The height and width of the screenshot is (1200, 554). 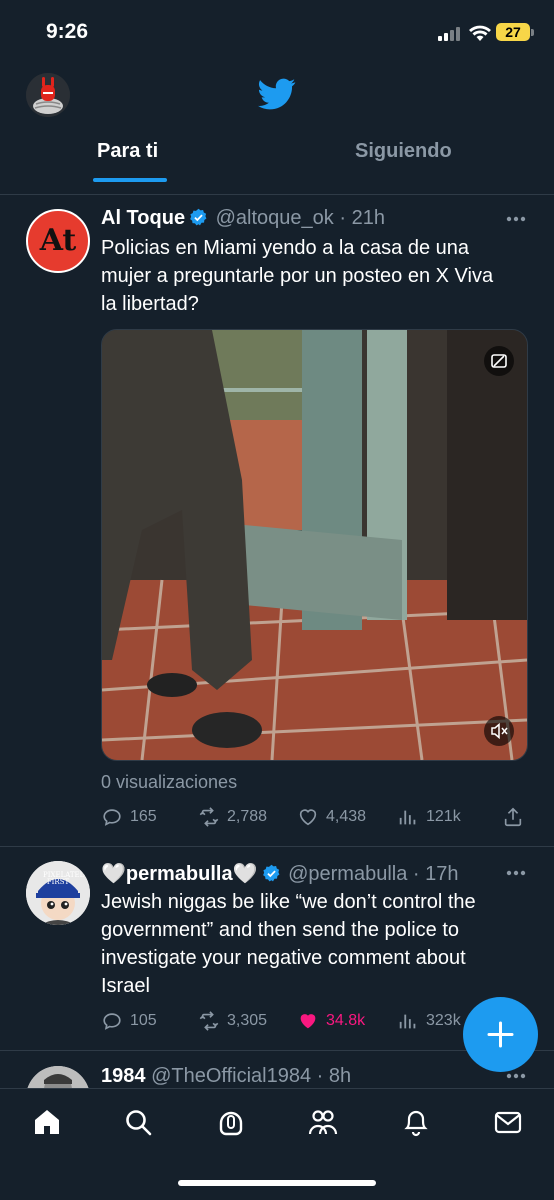 What do you see at coordinates (231, 1122) in the screenshot?
I see `spaces-icon` at bounding box center [231, 1122].